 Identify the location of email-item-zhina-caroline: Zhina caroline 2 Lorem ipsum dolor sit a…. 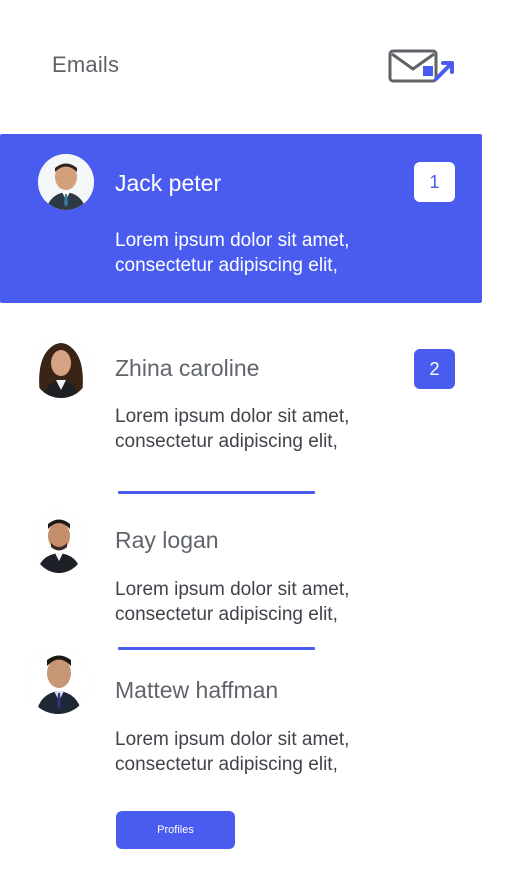
(241, 399).